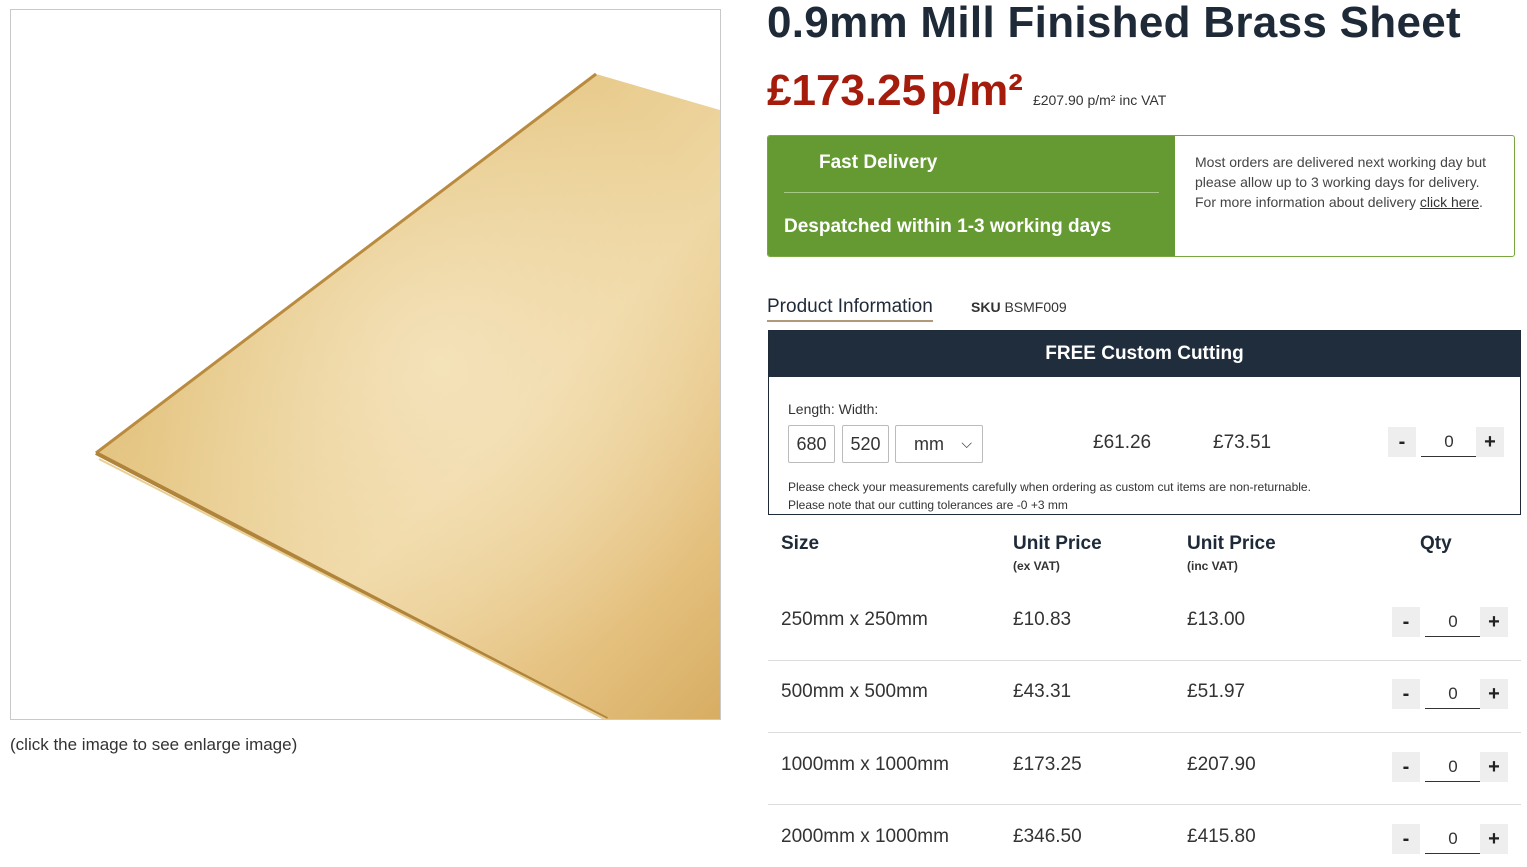 This screenshot has width=1527, height=867. I want to click on row-price-inc: £13.00, so click(1216, 619).